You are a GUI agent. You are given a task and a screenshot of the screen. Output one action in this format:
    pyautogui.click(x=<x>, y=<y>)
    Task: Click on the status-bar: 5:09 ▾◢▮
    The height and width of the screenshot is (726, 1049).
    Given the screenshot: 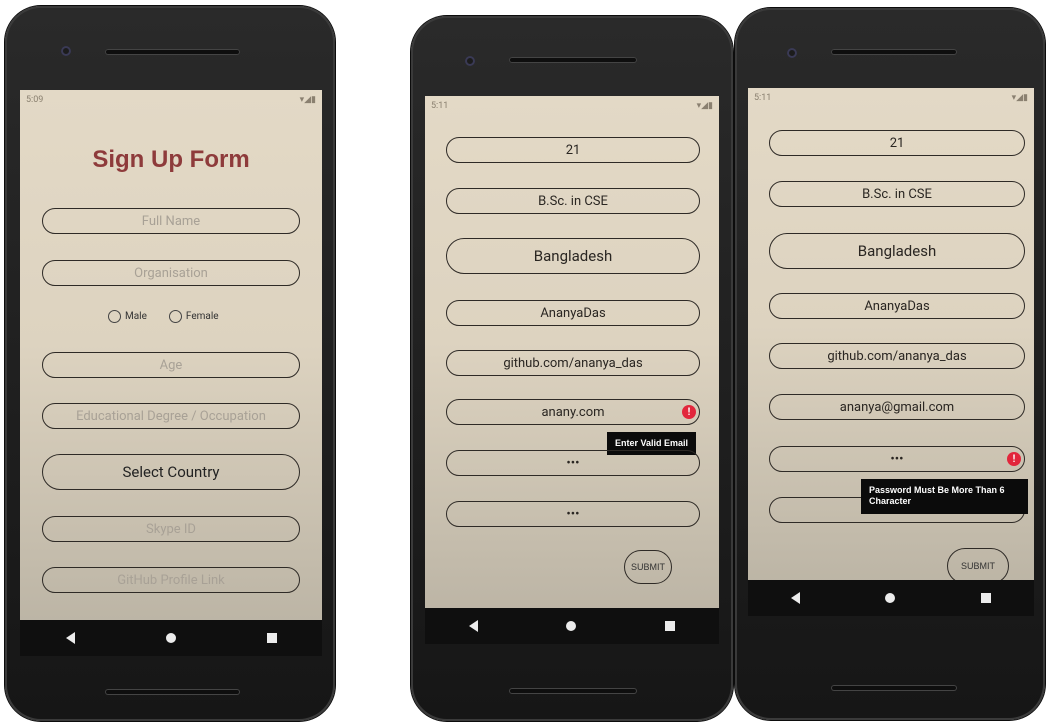 What is the action you would take?
    pyautogui.click(x=171, y=101)
    